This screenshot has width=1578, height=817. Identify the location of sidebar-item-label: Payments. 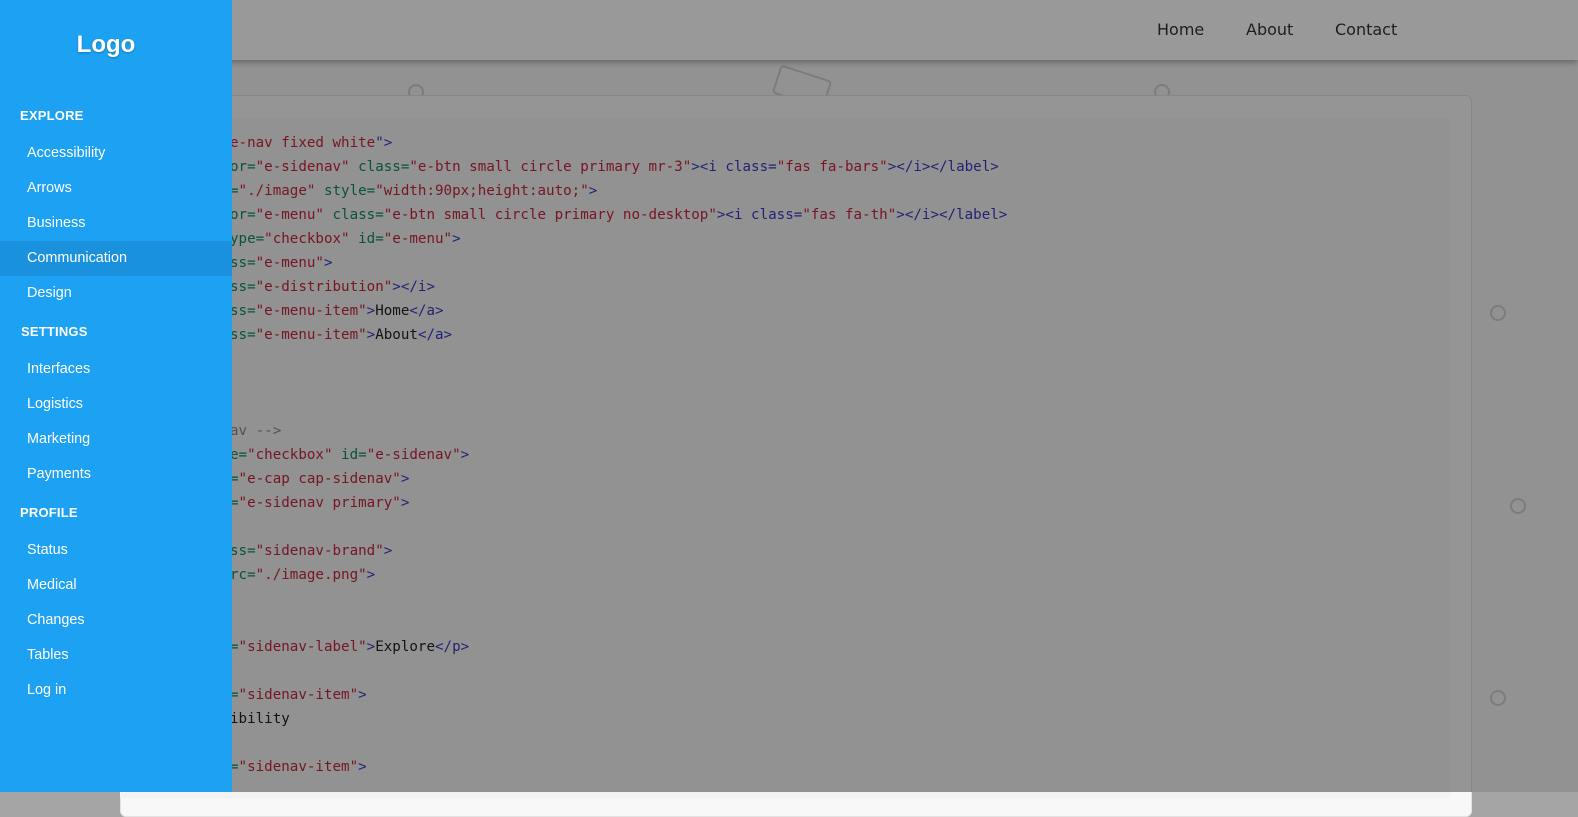
(59, 474).